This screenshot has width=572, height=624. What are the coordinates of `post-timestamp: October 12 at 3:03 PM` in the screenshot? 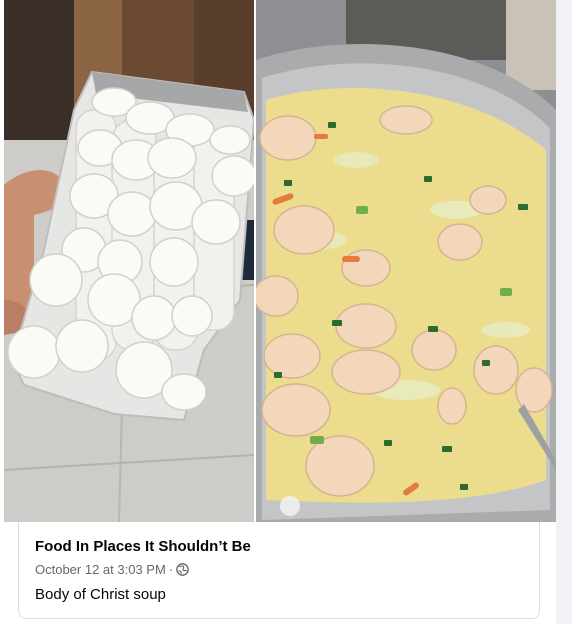 It's located at (100, 569).